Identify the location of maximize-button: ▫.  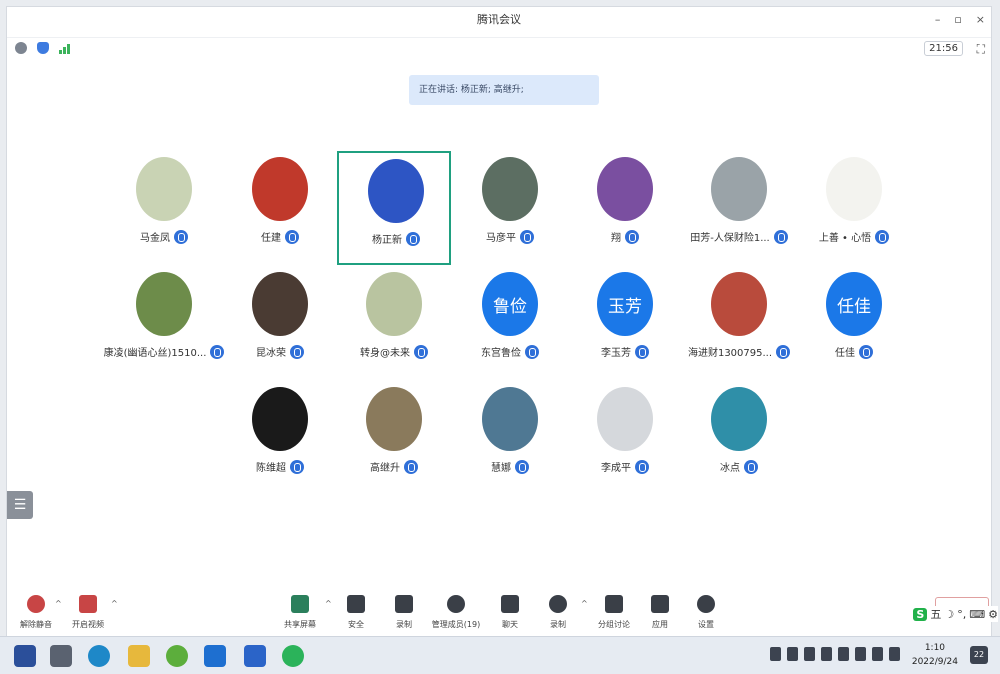
(957, 20).